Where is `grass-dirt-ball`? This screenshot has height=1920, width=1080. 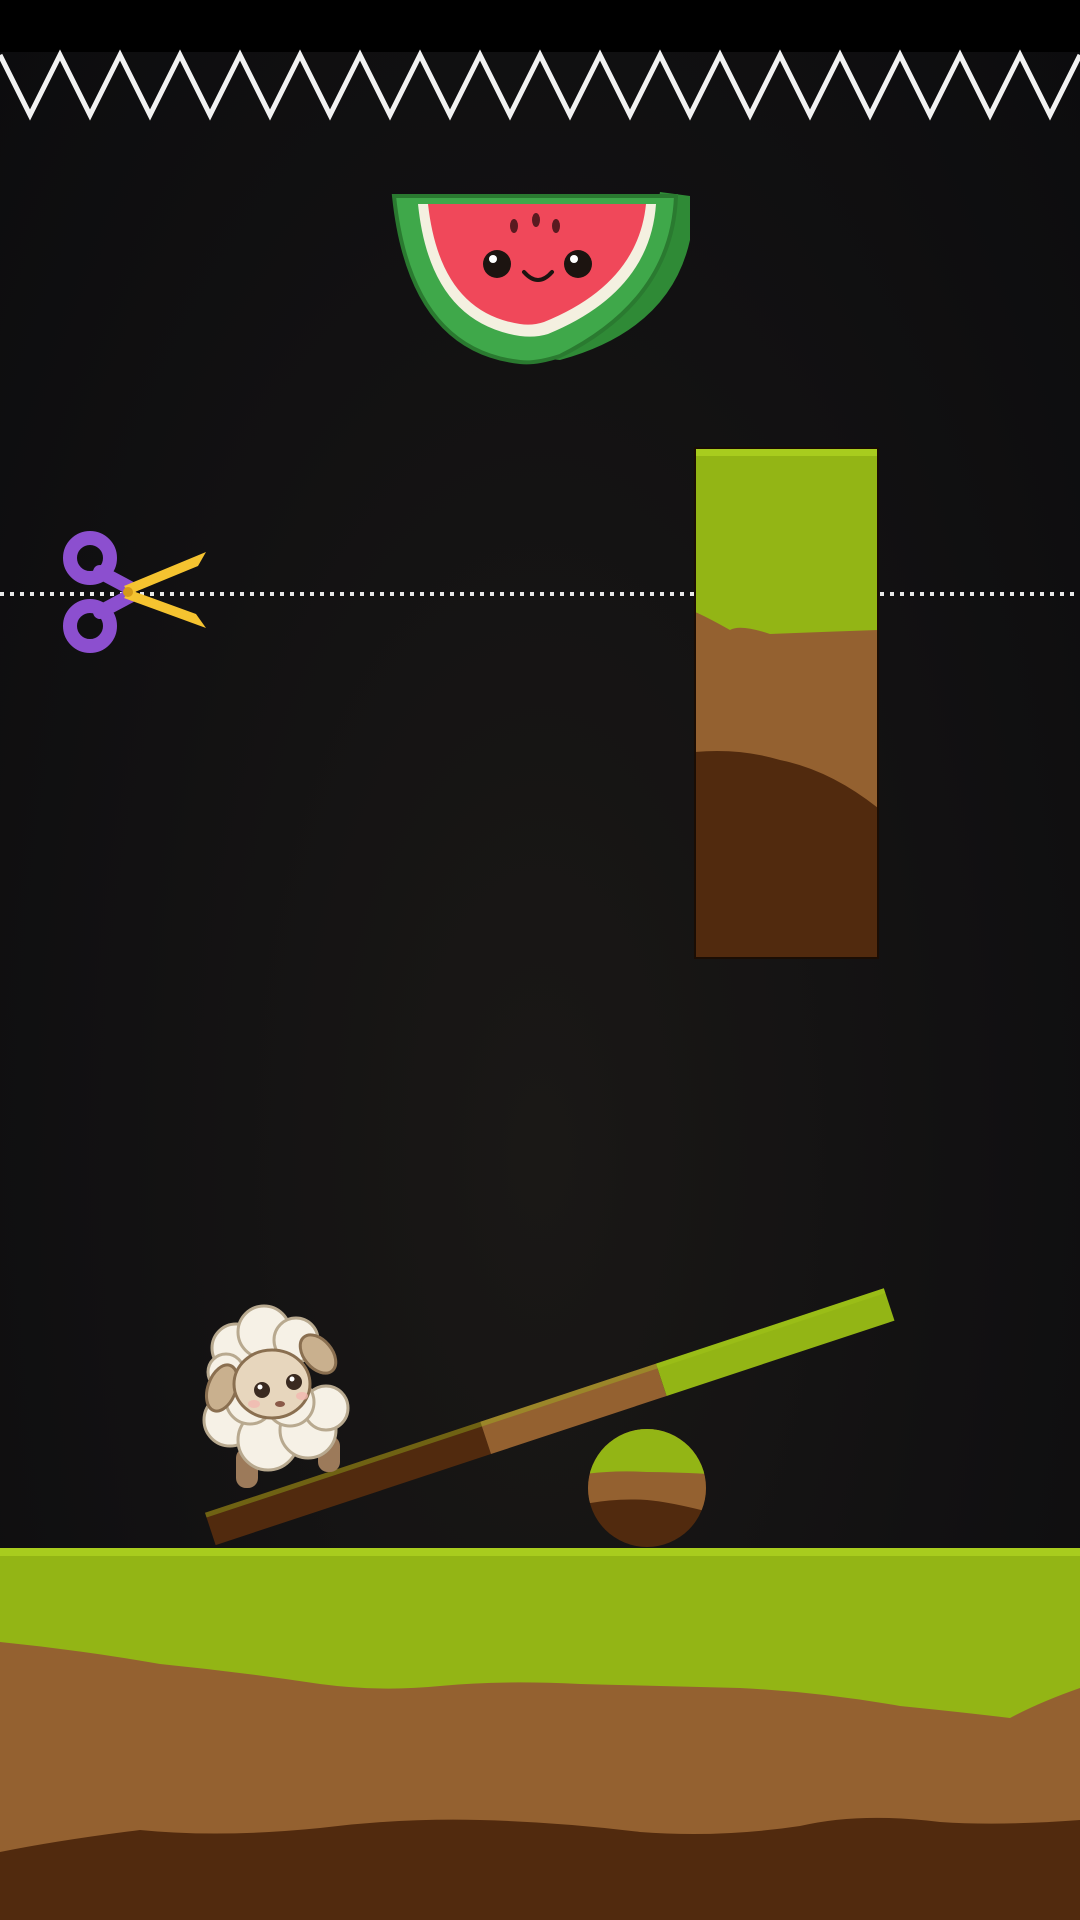 grass-dirt-ball is located at coordinates (647, 1488).